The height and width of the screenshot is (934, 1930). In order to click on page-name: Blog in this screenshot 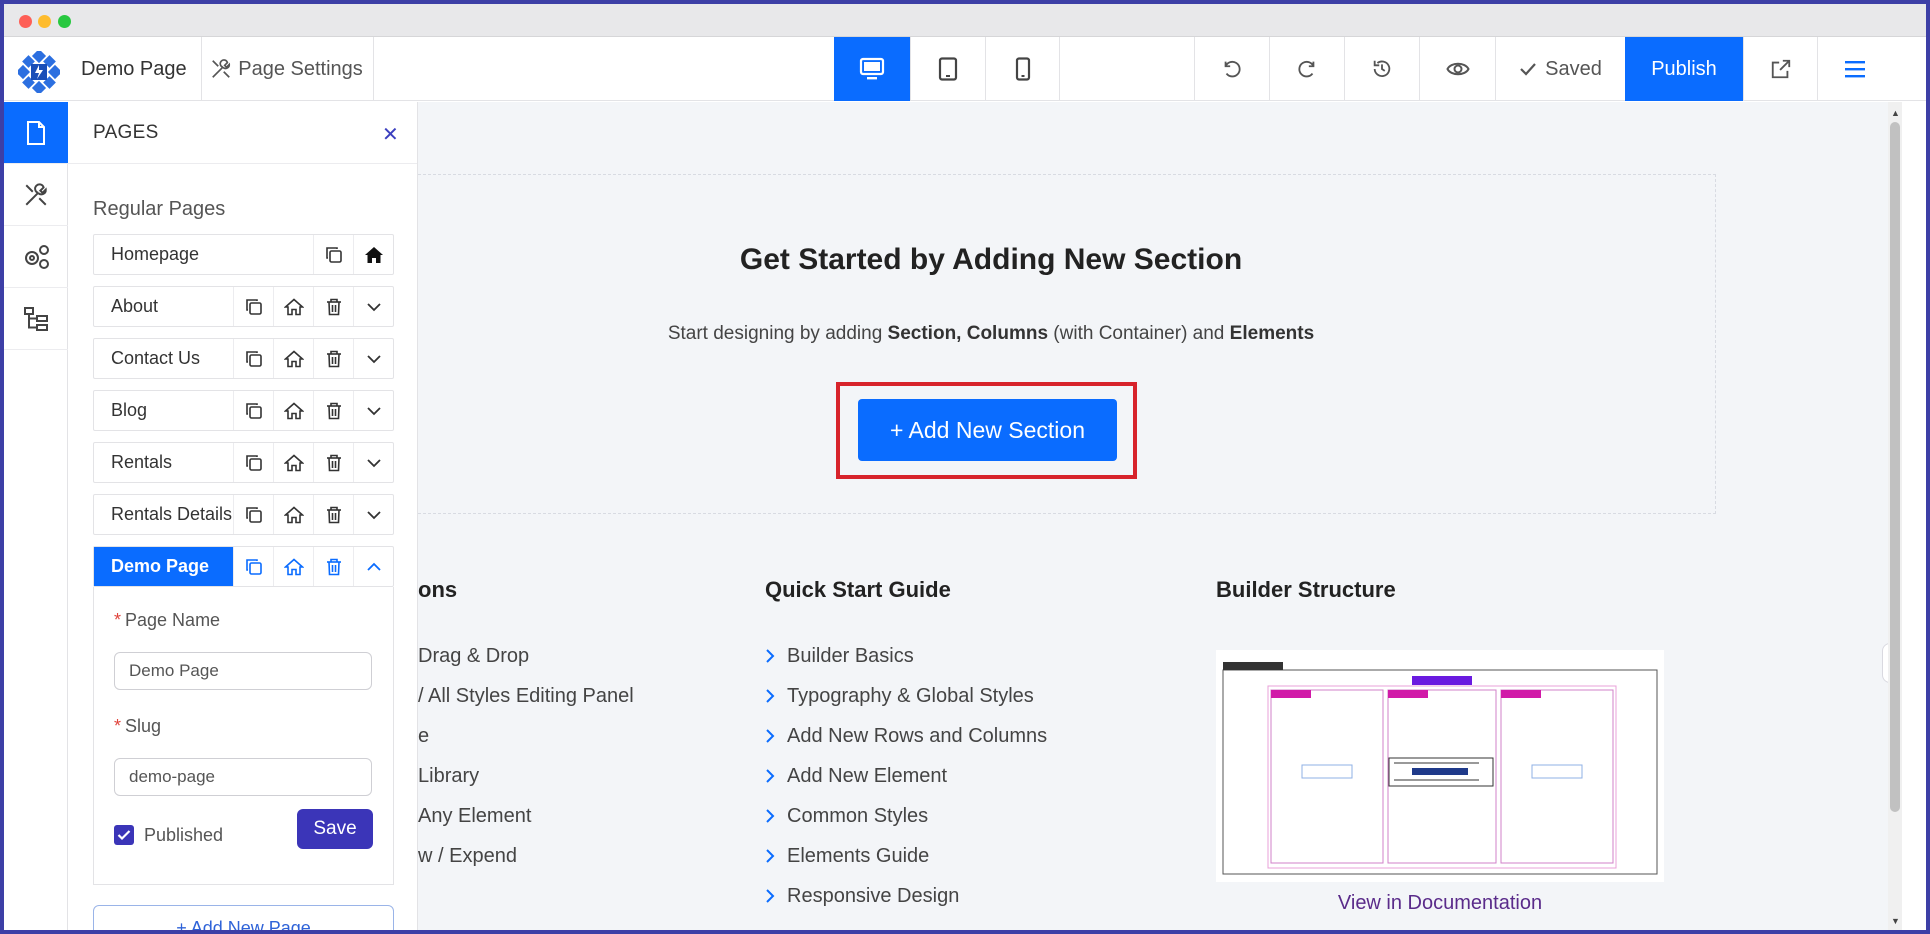, I will do `click(163, 410)`.